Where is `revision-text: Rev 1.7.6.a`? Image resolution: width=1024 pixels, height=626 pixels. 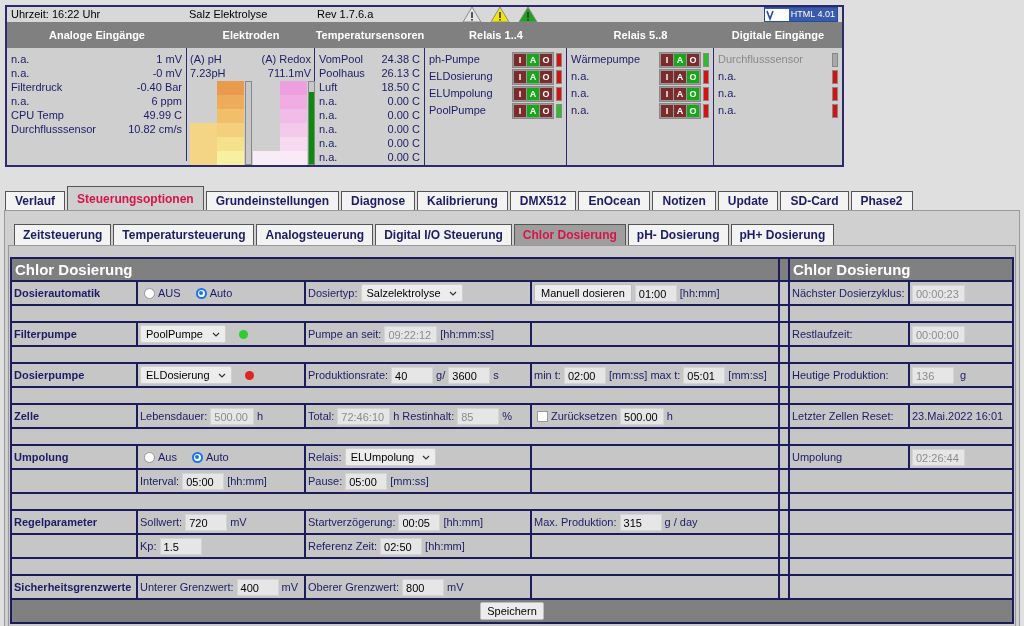
revision-text: Rev 1.7.6.a is located at coordinates (346, 15).